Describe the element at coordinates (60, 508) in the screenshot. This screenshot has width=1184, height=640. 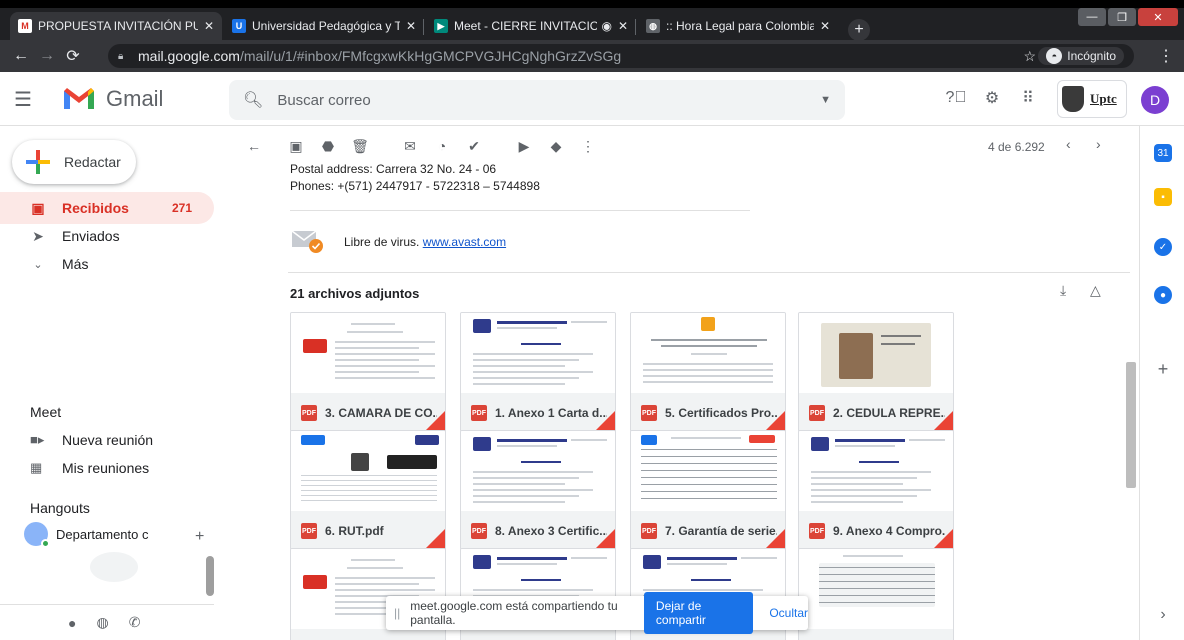
I see `hangouts-section-title: Hangouts` at that location.